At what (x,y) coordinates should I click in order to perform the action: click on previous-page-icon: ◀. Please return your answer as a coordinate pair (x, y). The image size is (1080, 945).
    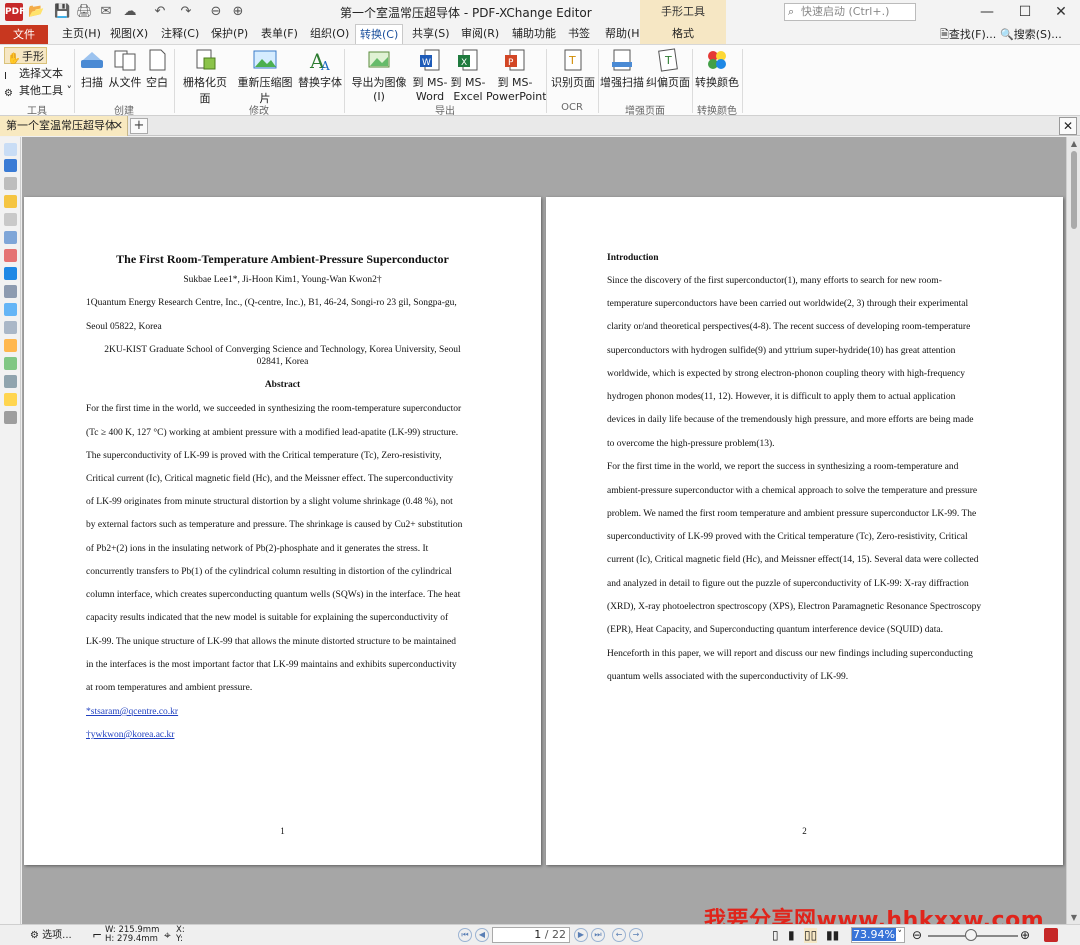
    Looking at the image, I should click on (482, 935).